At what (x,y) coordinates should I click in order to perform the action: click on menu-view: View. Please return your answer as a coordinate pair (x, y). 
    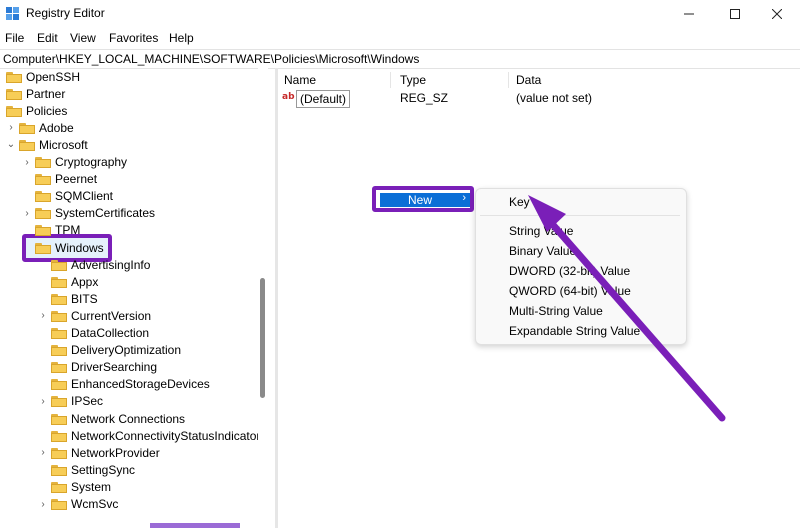
    Looking at the image, I should click on (83, 38).